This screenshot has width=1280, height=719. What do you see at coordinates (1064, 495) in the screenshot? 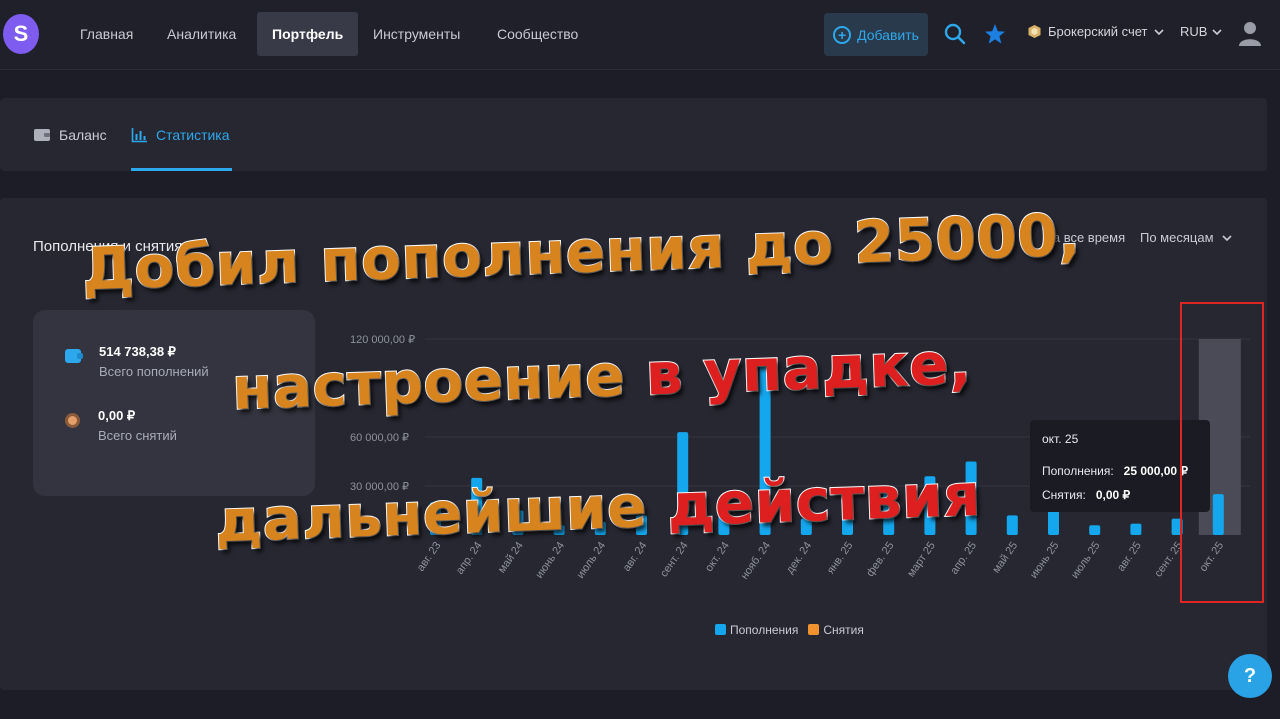
I see `tooltip-withdrawals-label: Снятия:` at bounding box center [1064, 495].